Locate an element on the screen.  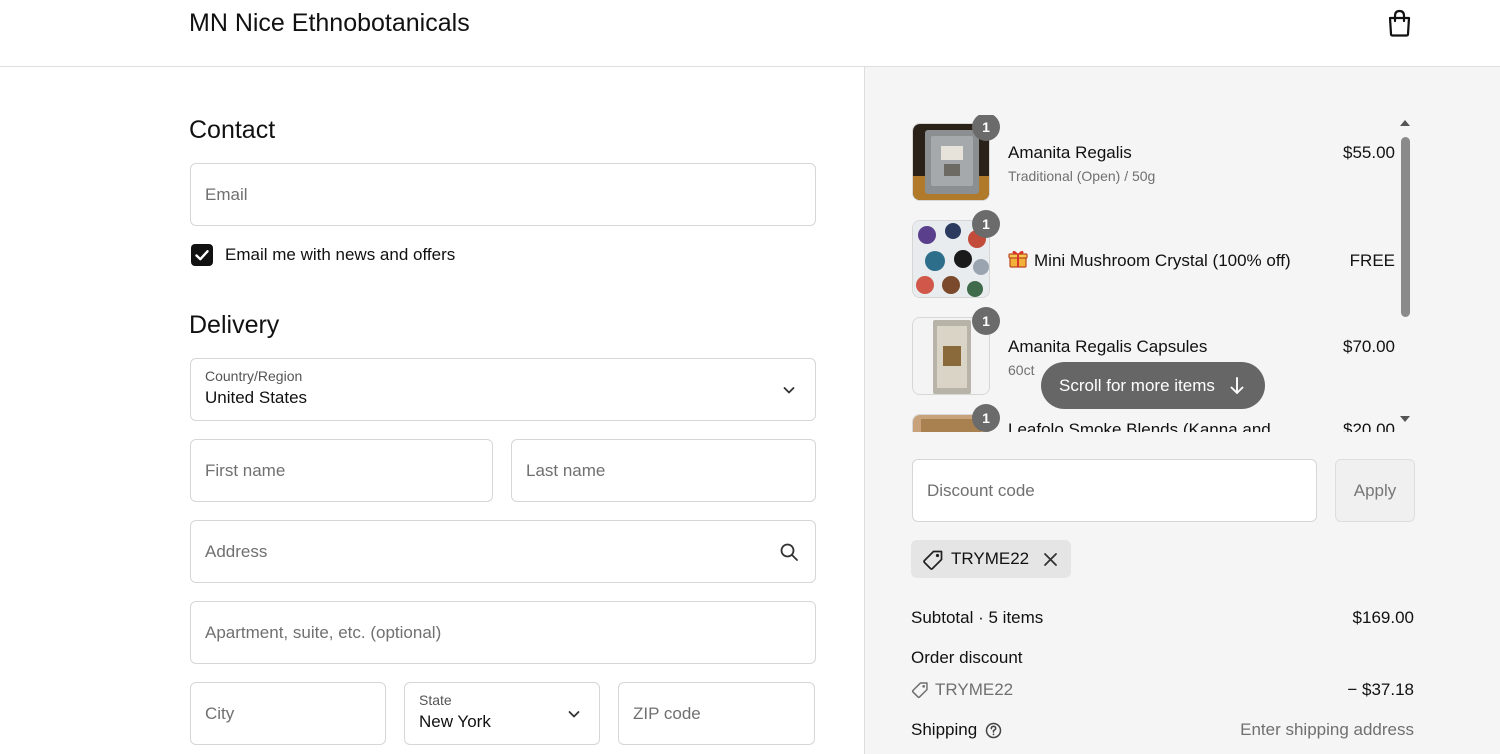
city-placeholder: City is located at coordinates (220, 713).